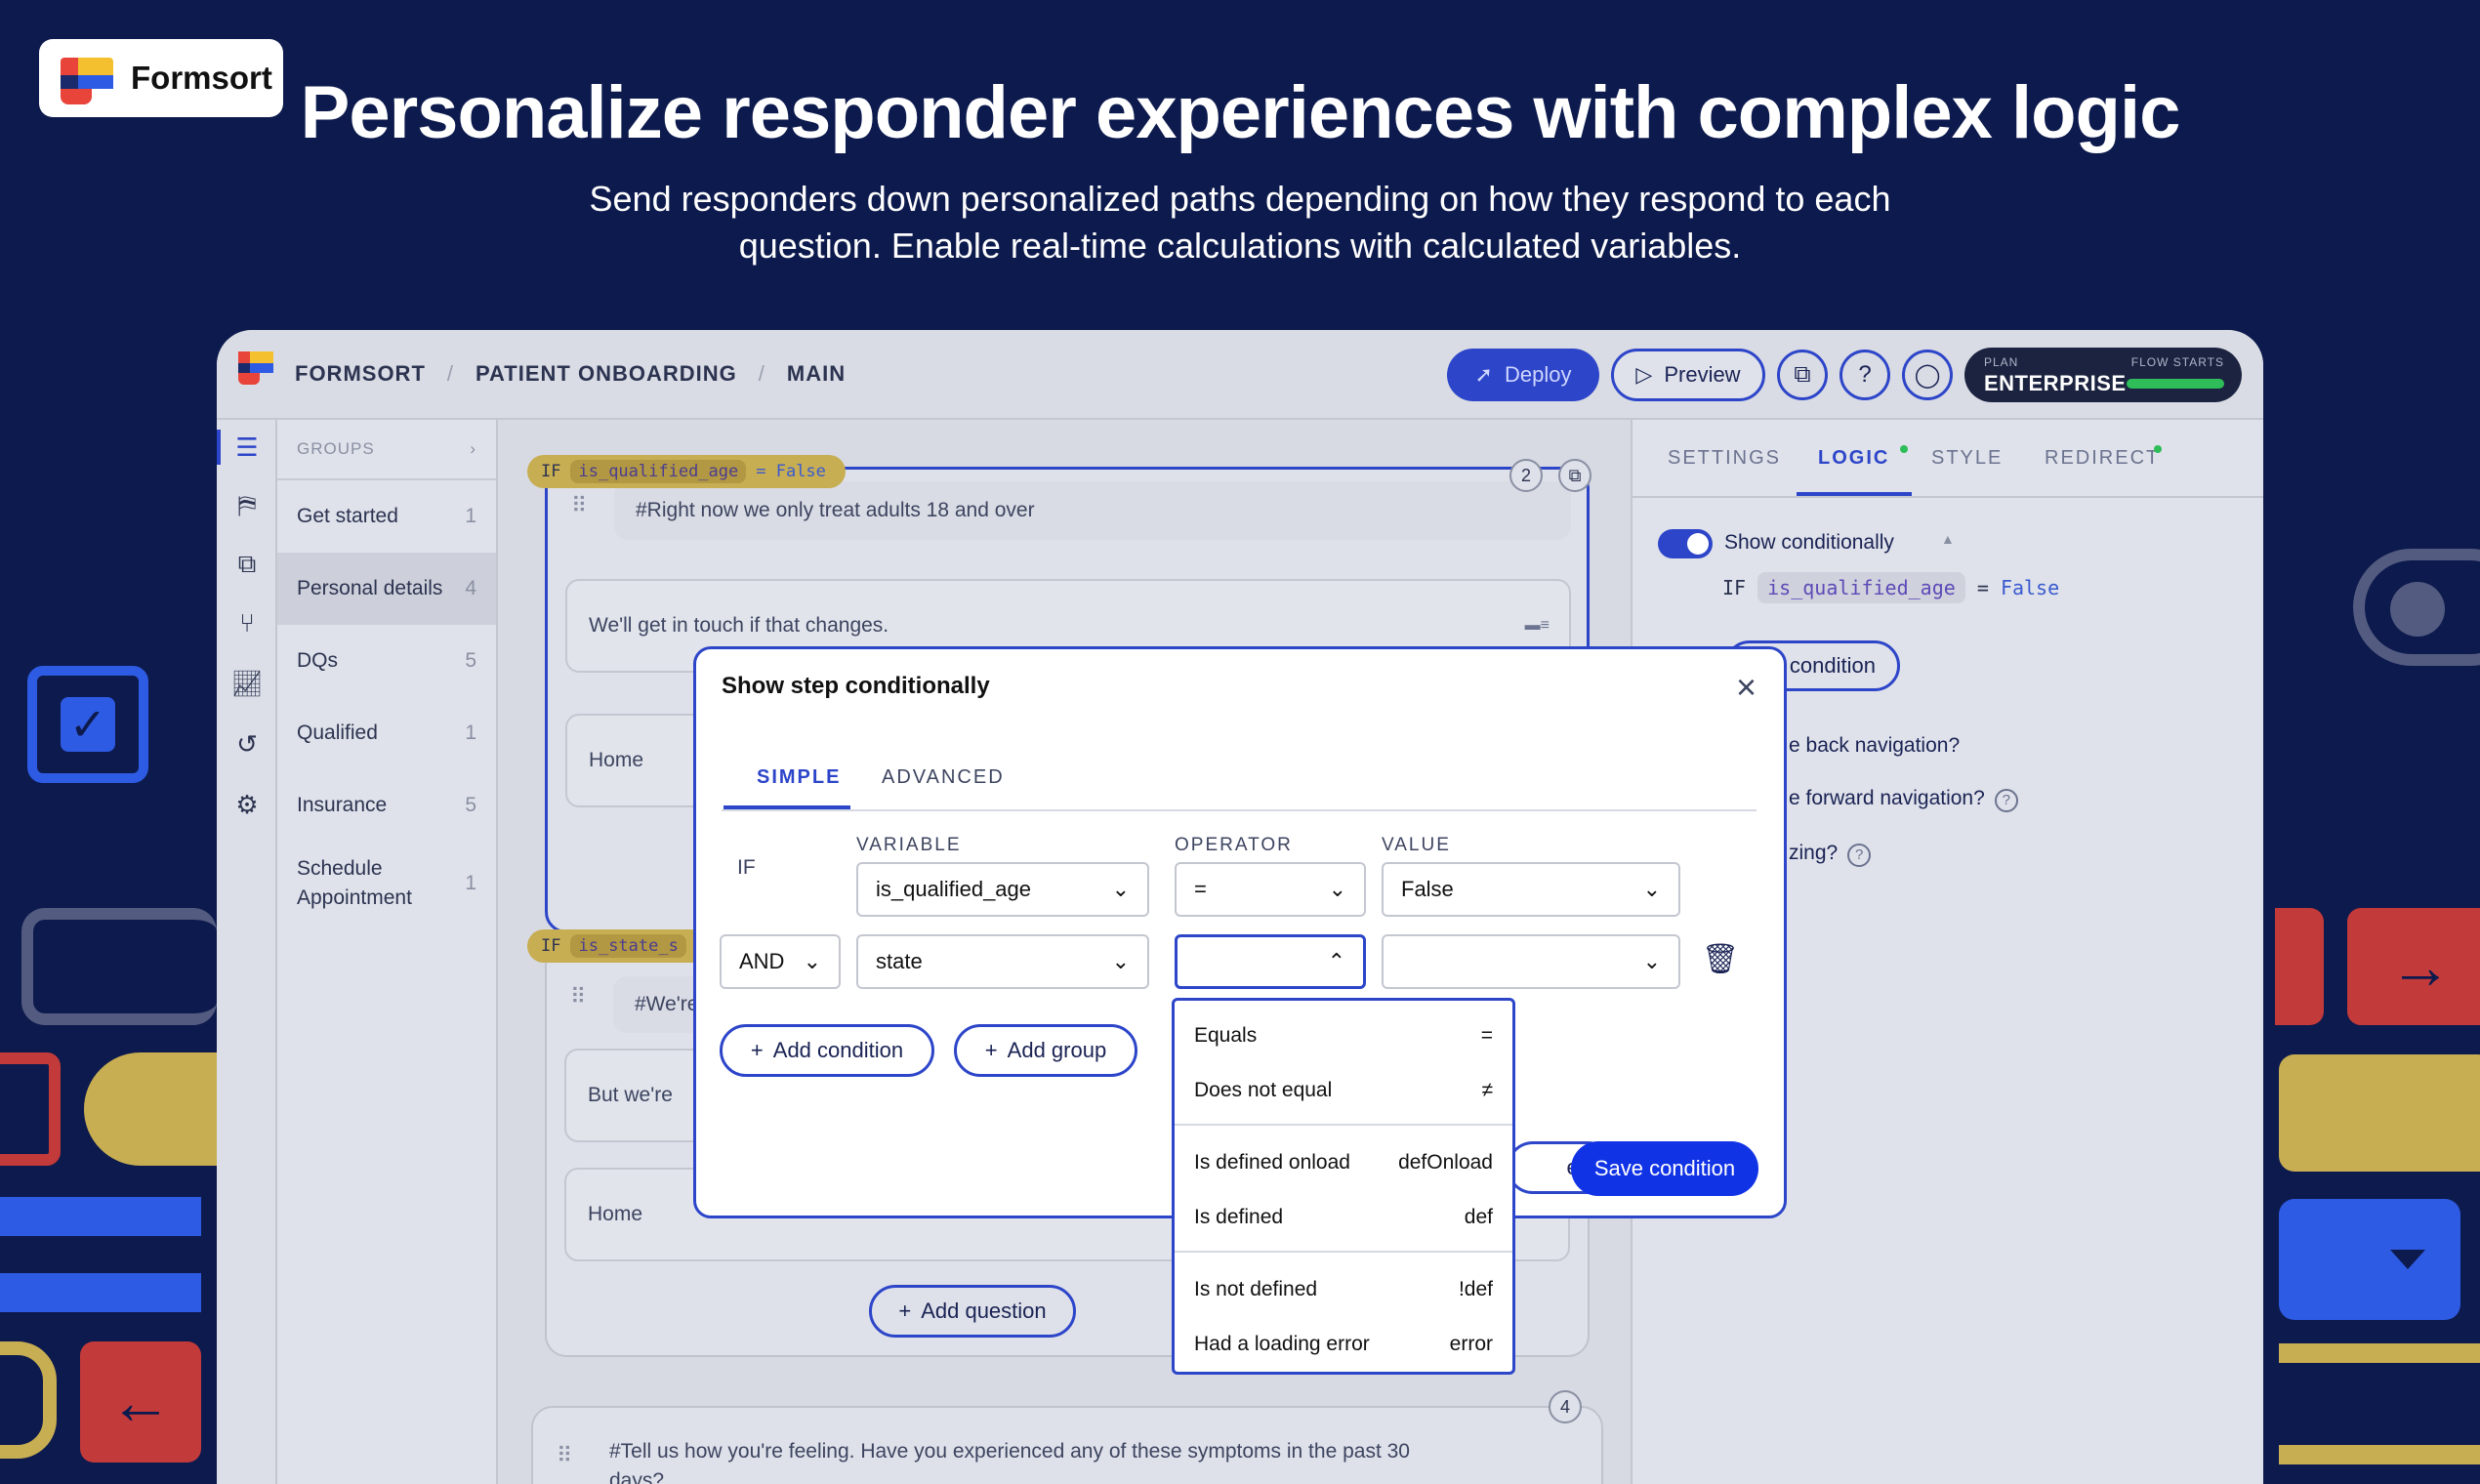 The width and height of the screenshot is (2480, 1484). Describe the element at coordinates (686, 472) in the screenshot. I see `step-condition-pill: IF is_qualified_age = False` at that location.